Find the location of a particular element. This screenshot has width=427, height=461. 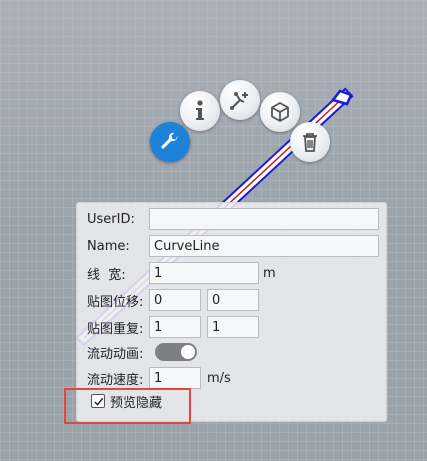

cube-icon is located at coordinates (280, 112).